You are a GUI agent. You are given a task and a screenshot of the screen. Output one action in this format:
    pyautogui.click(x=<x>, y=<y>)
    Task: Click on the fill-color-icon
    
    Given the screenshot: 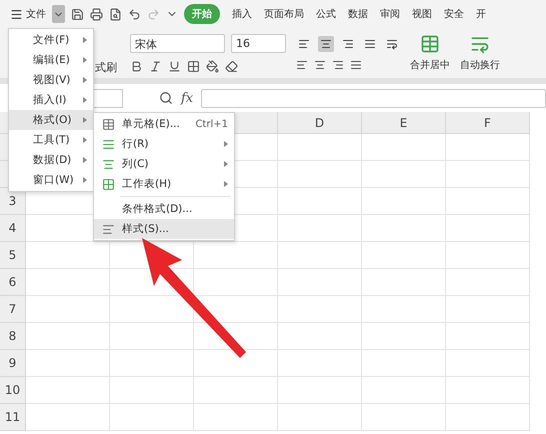 What is the action you would take?
    pyautogui.click(x=212, y=66)
    